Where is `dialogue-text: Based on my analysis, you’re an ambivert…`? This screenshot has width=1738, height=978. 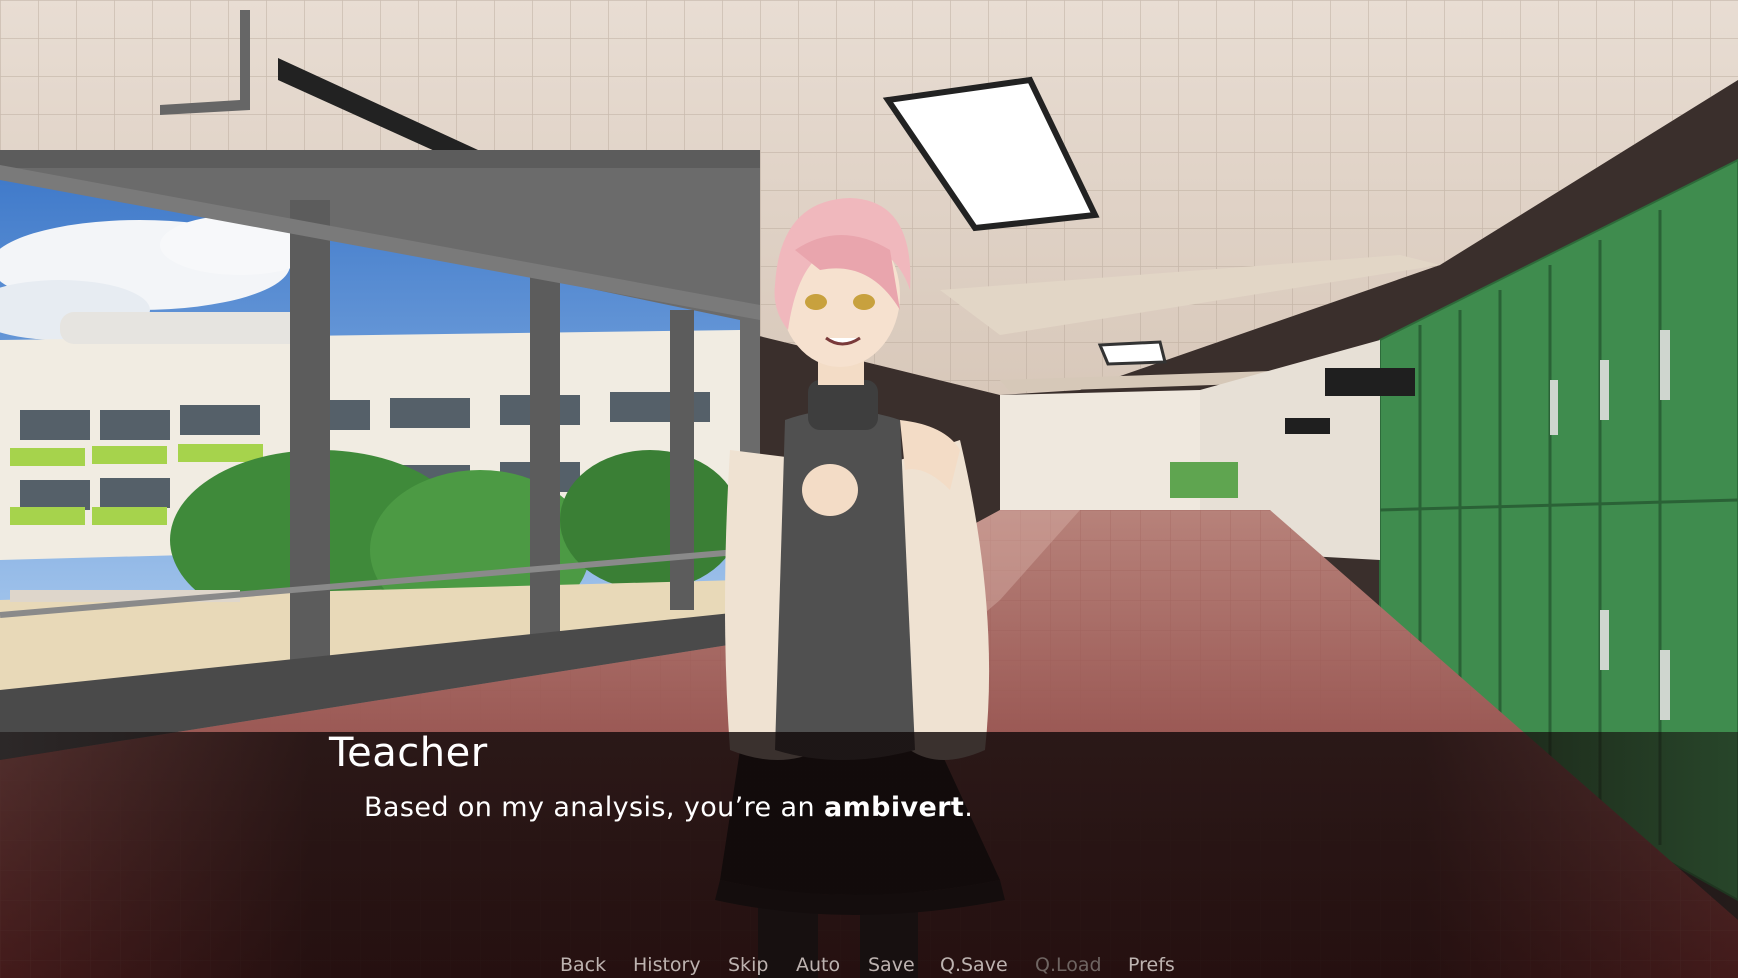 dialogue-text: Based on my analysis, you’re an ambivert… is located at coordinates (668, 807).